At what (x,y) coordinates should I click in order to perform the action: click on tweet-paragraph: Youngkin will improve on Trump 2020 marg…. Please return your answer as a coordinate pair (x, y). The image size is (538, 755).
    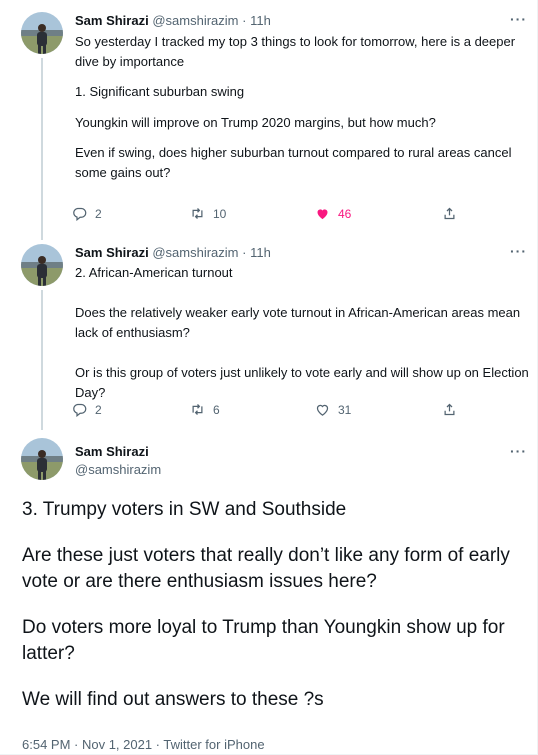
    Looking at the image, I should click on (255, 122).